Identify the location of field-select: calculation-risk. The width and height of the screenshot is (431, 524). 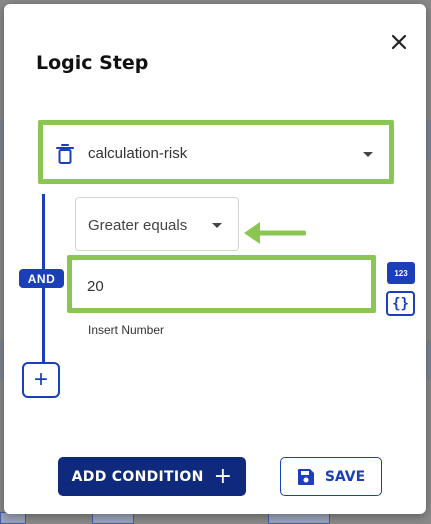
(215, 155).